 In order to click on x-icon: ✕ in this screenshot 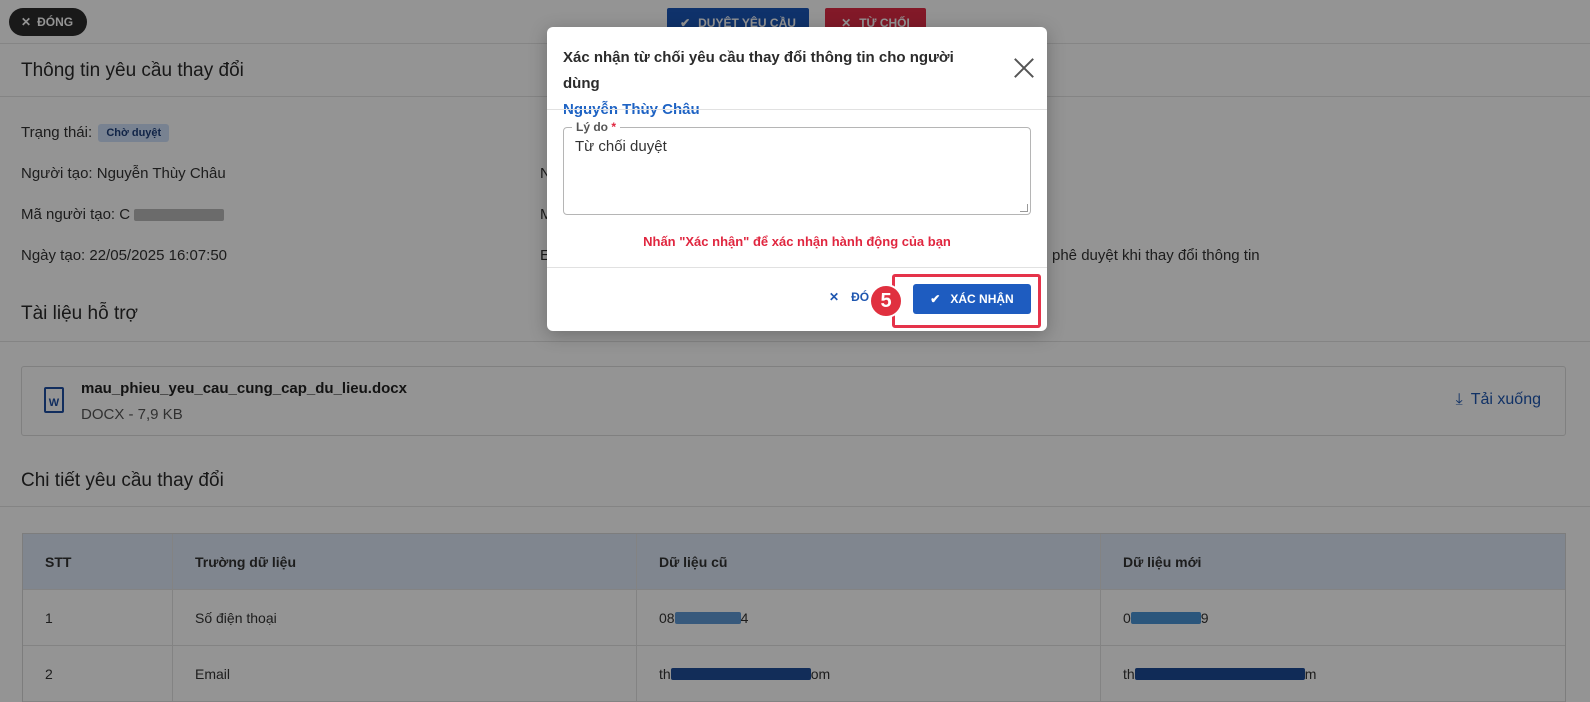, I will do `click(834, 297)`.